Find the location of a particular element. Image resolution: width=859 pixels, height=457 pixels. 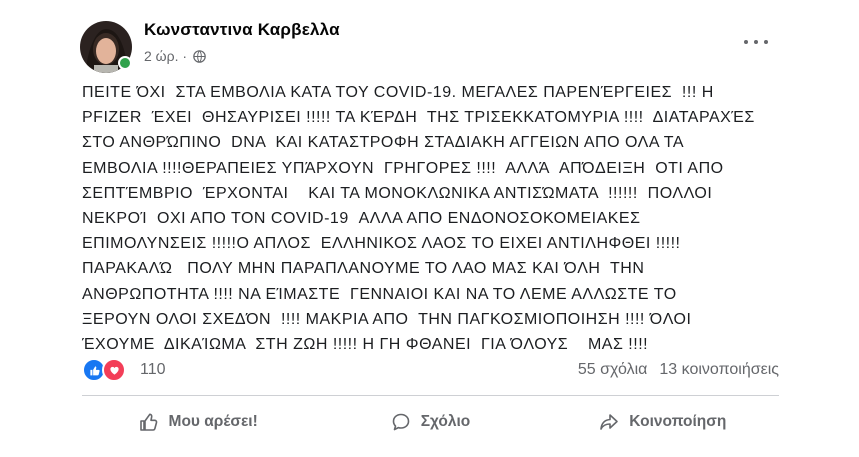

divider is located at coordinates (430, 395).